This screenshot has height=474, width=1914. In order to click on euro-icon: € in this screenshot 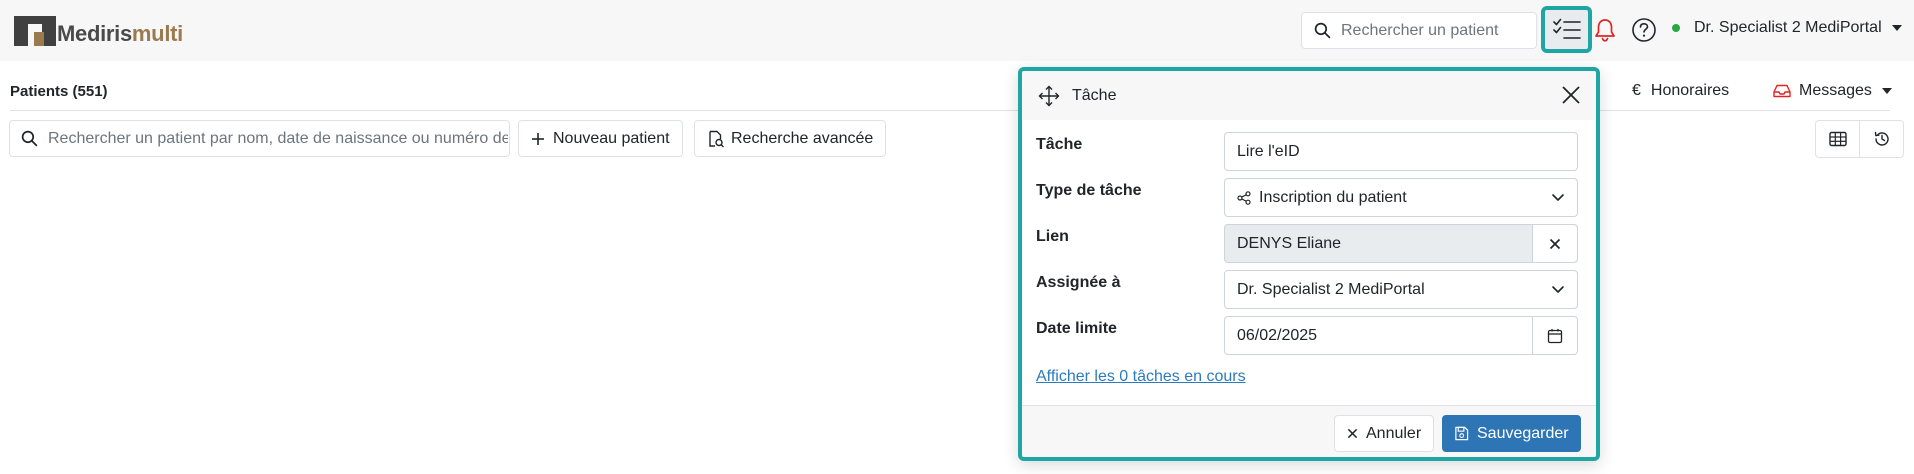, I will do `click(1636, 90)`.